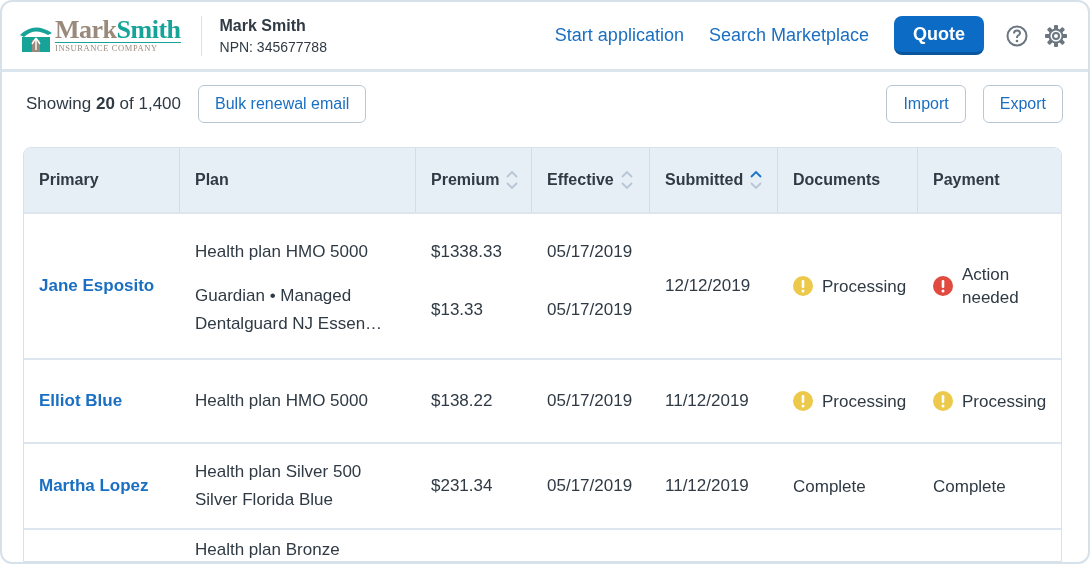  I want to click on nav-link: Search Marketplace, so click(788, 35).